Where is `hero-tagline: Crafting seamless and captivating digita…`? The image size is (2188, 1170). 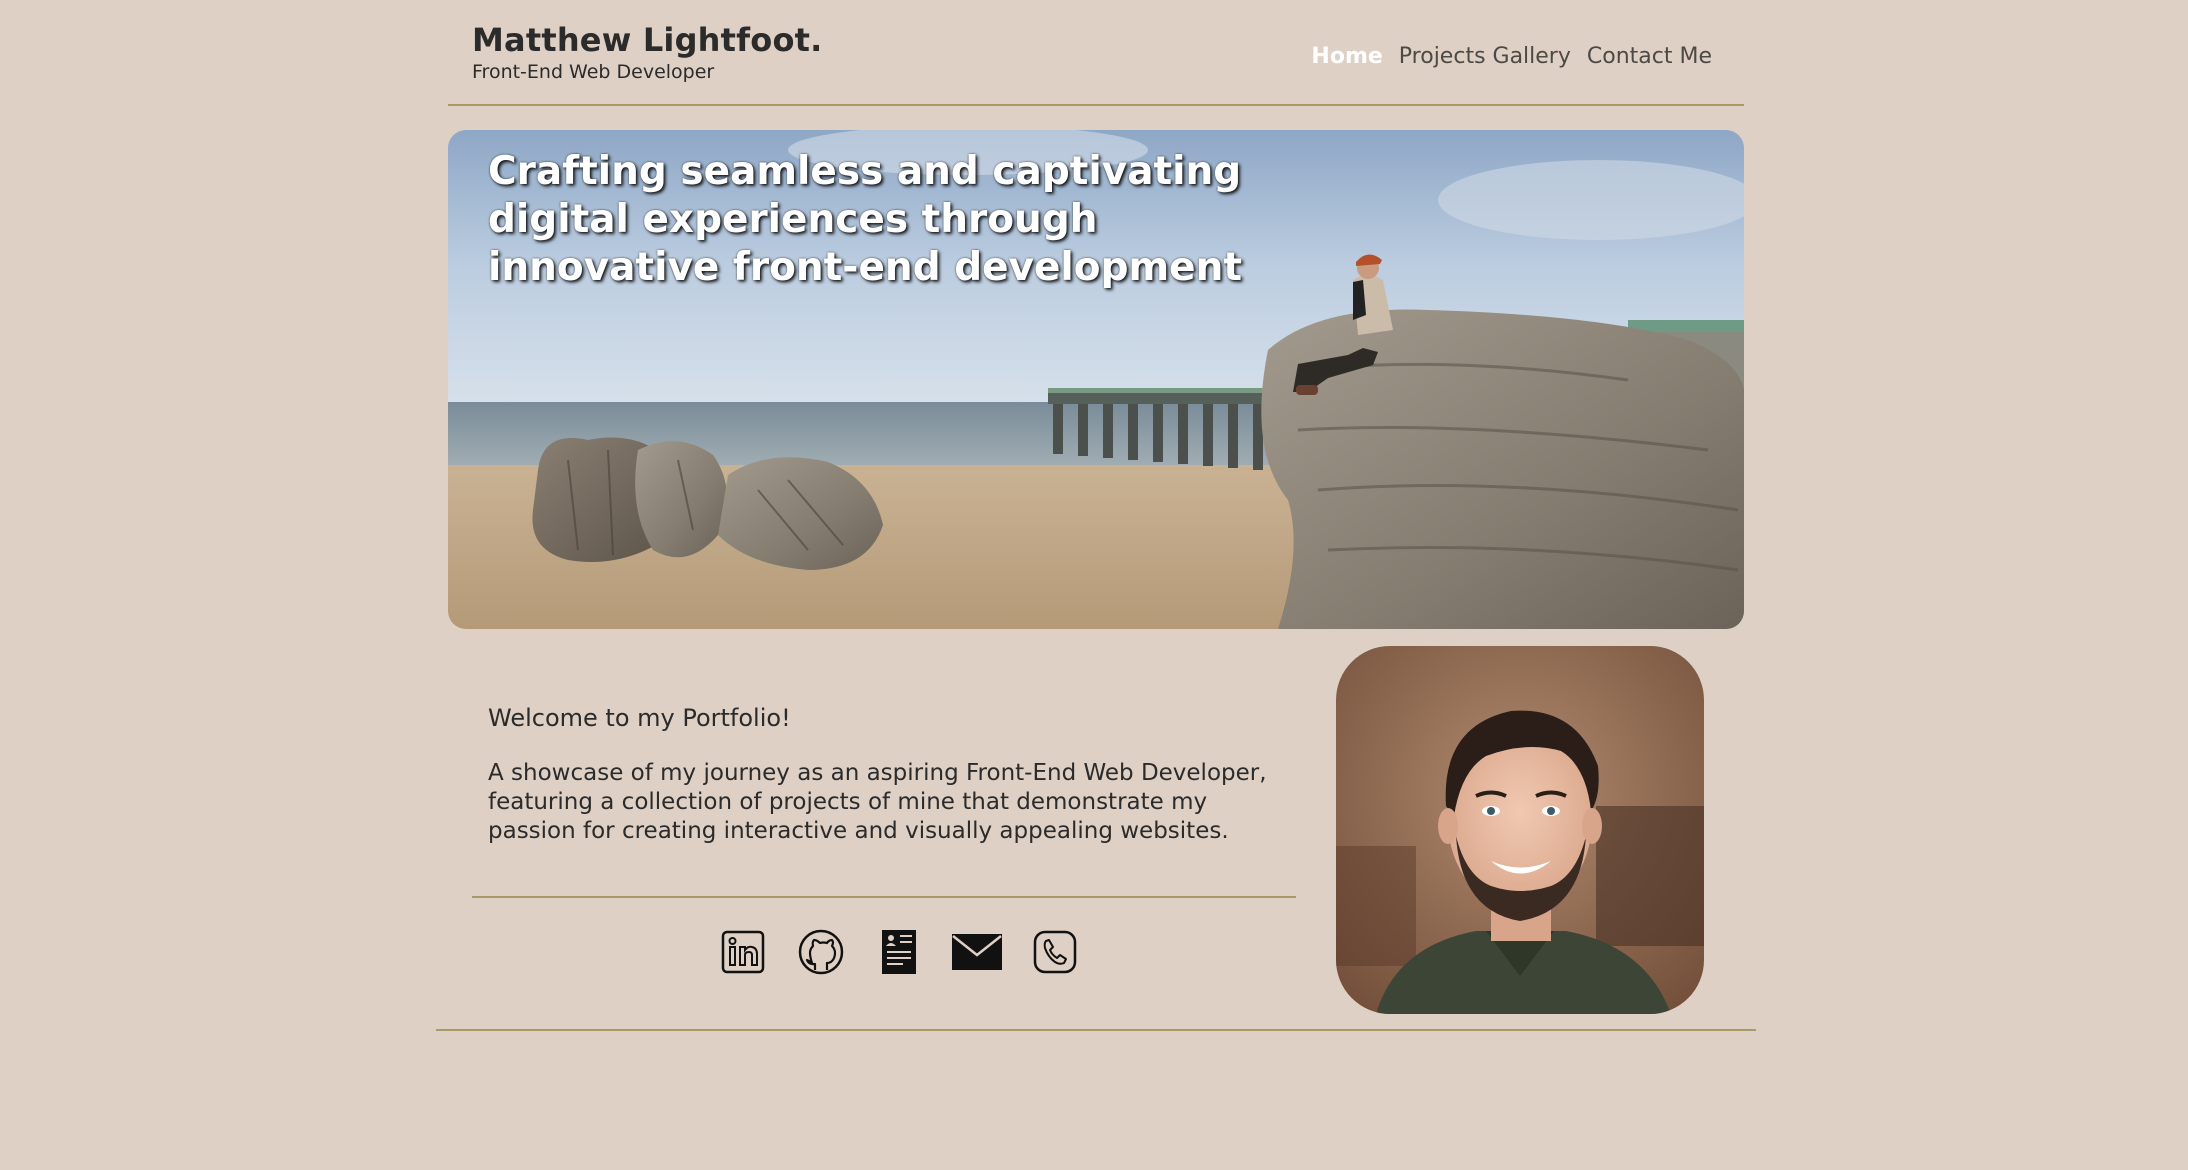
hero-tagline: Crafting seamless and captivating digita… is located at coordinates (865, 219).